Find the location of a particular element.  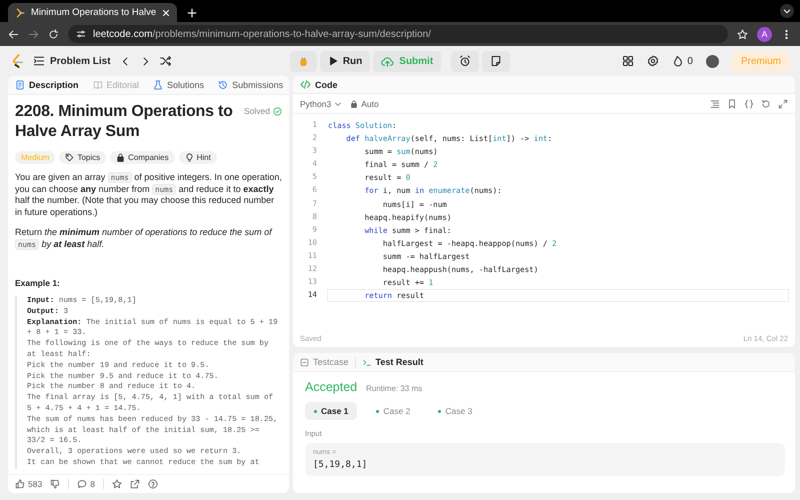

console-tab: Test Result is located at coordinates (393, 362).